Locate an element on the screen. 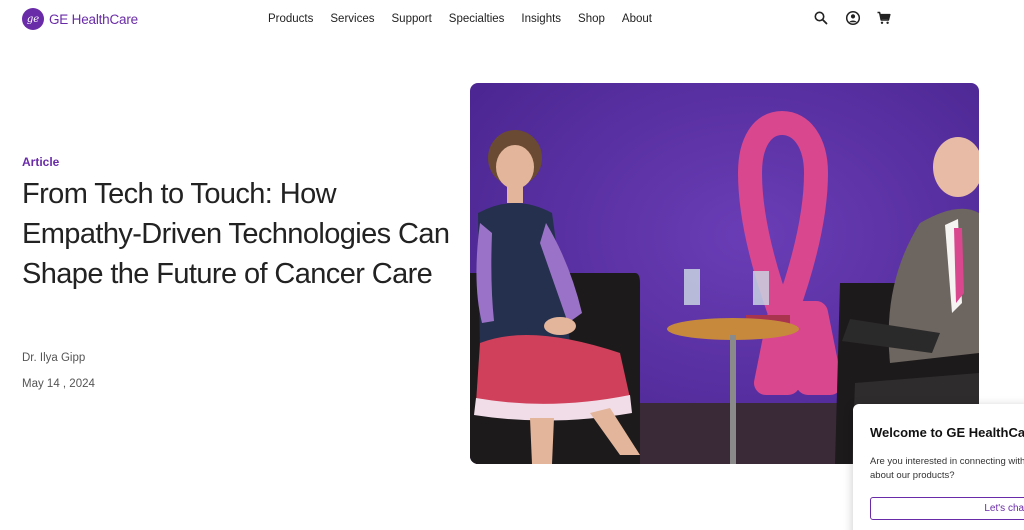 The image size is (1024, 530). nav-about: About is located at coordinates (637, 19).